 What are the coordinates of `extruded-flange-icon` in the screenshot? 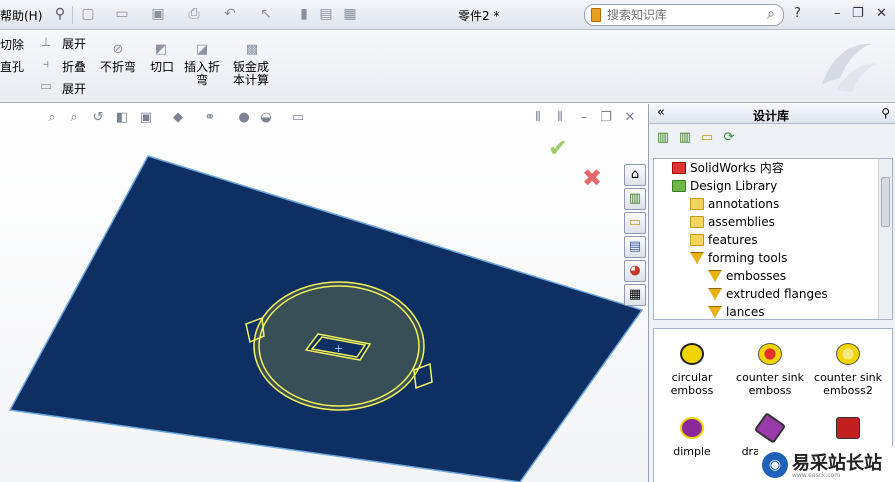 It's located at (848, 428).